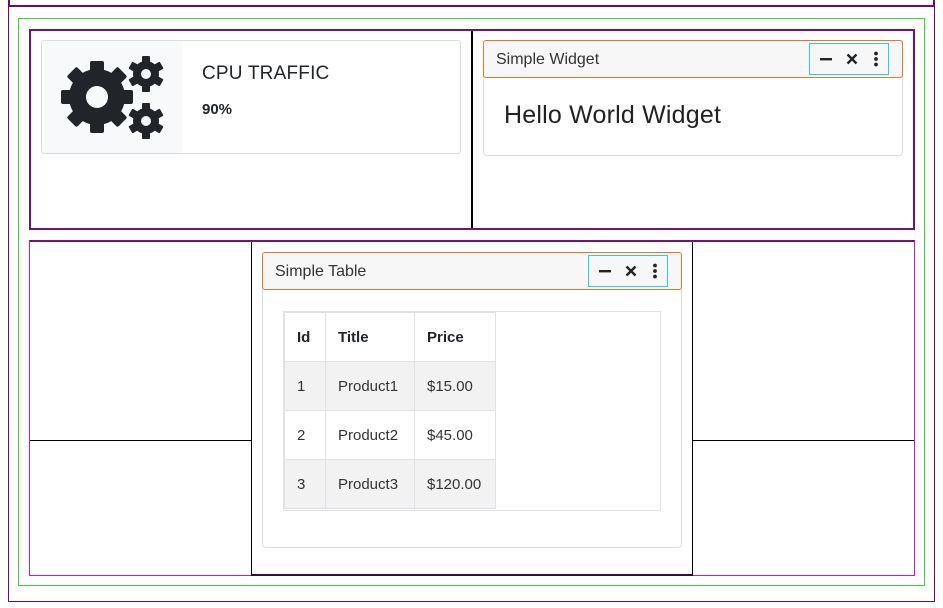 This screenshot has height=608, width=943. Describe the element at coordinates (305, 337) in the screenshot. I see `column-header-id: Id` at that location.